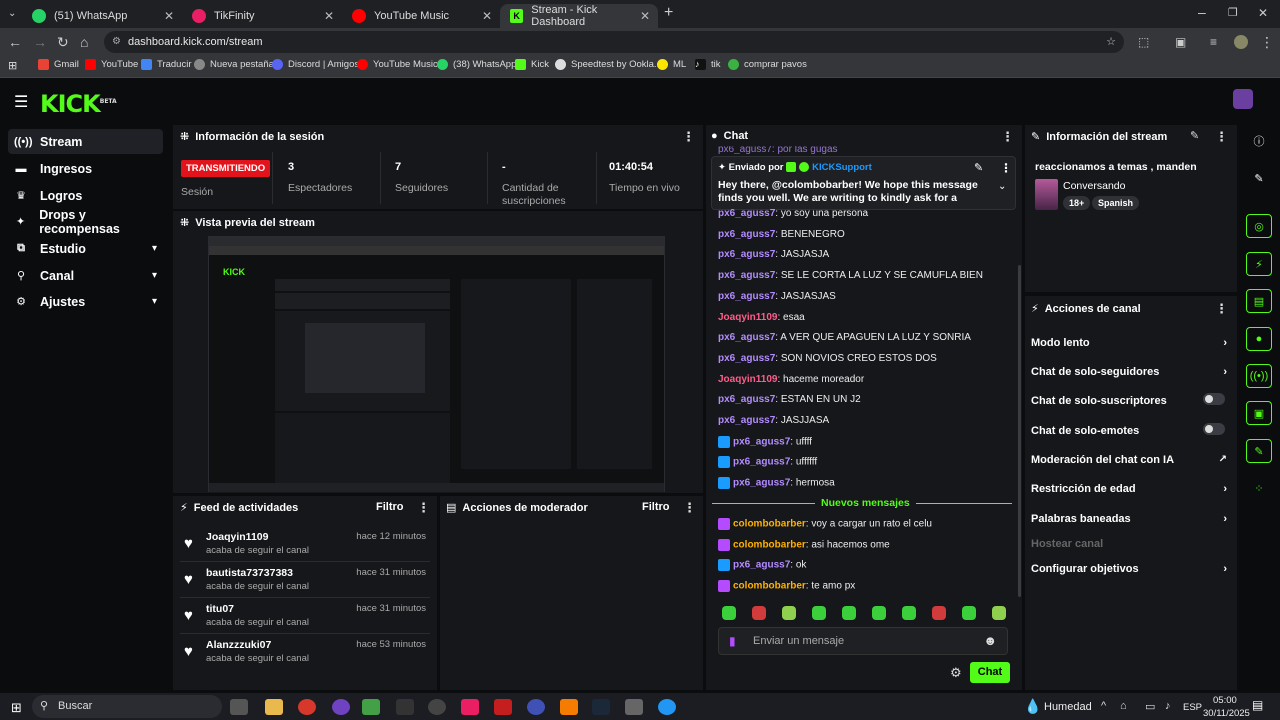 Image resolution: width=1280 pixels, height=720 pixels. Describe the element at coordinates (85, 222) in the screenshot. I see `sidebar-item-drops: ✦ Drops y recompensas` at that location.